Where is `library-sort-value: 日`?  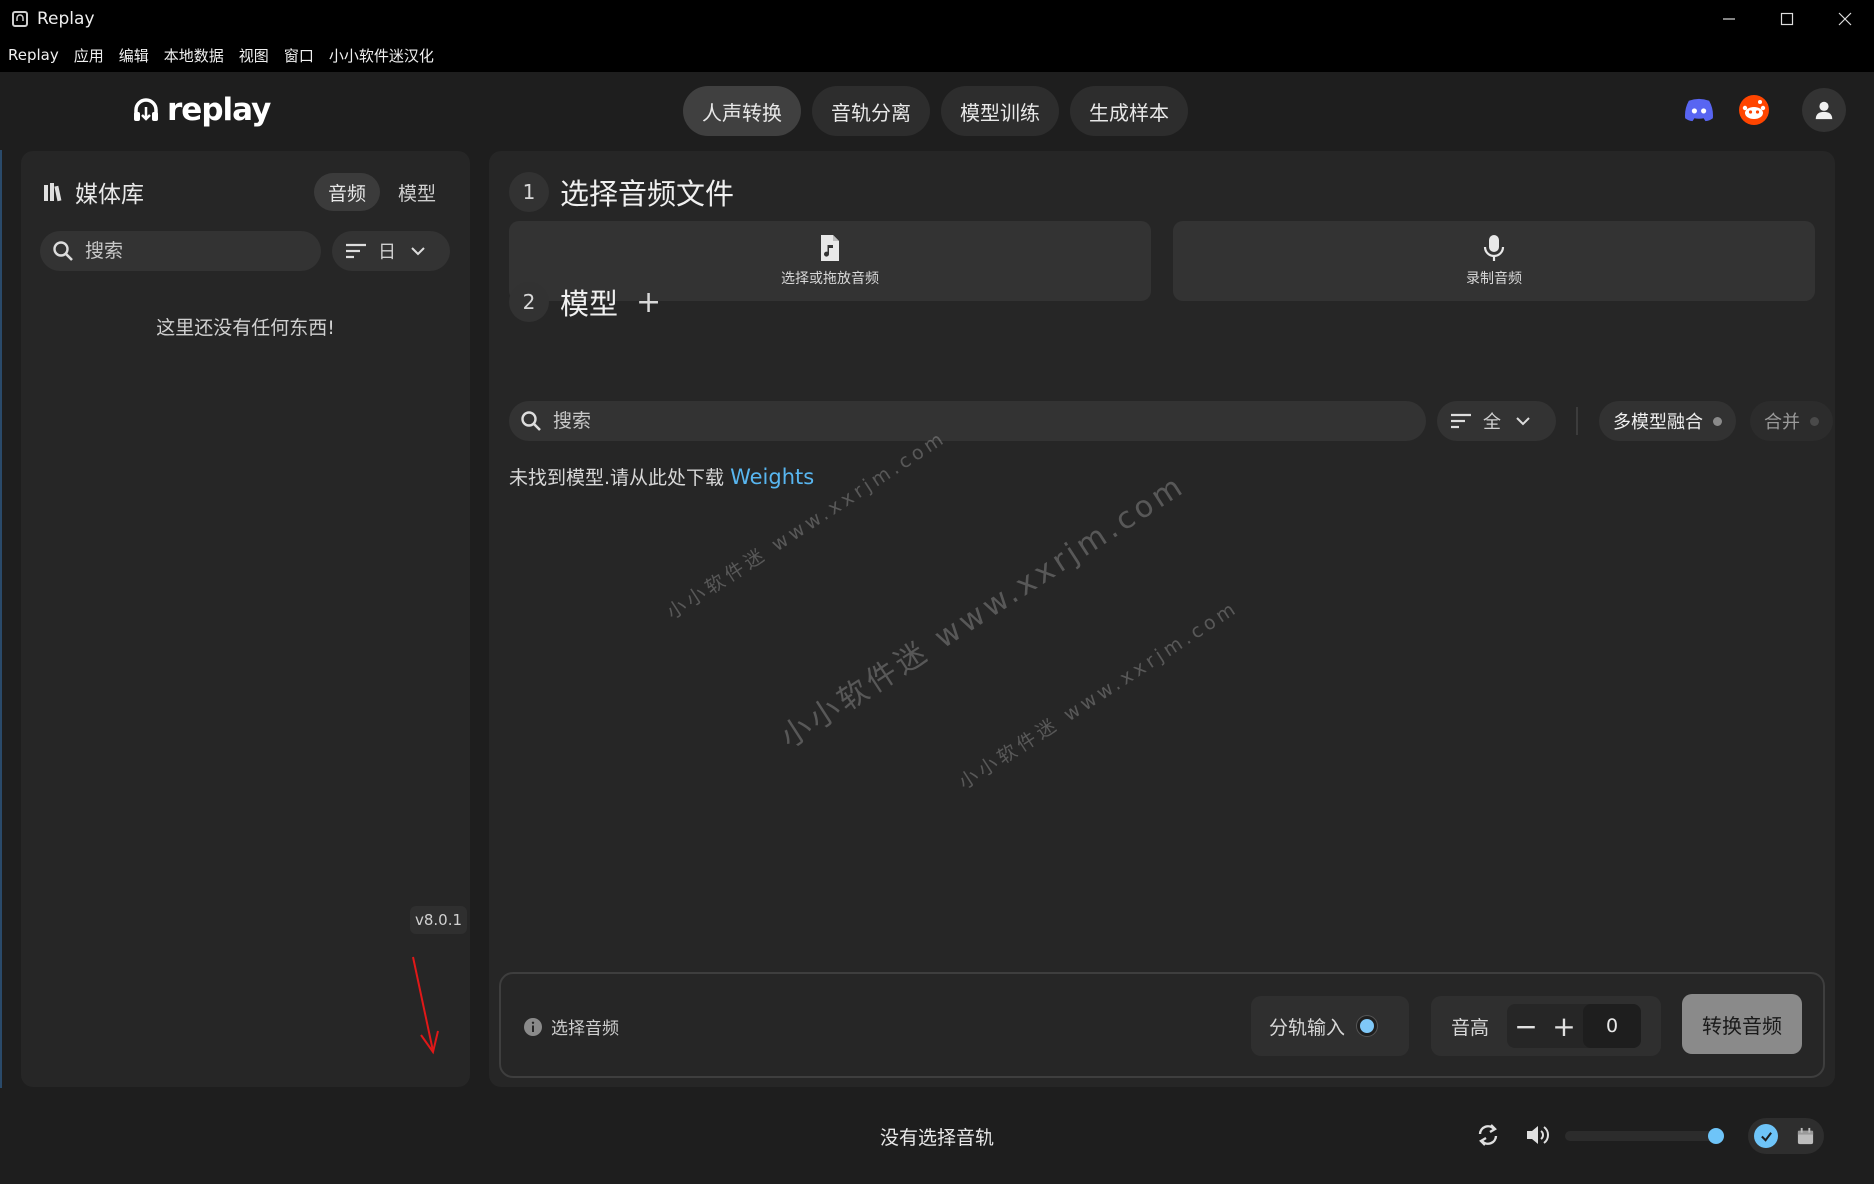
library-sort-value: 日 is located at coordinates (387, 252).